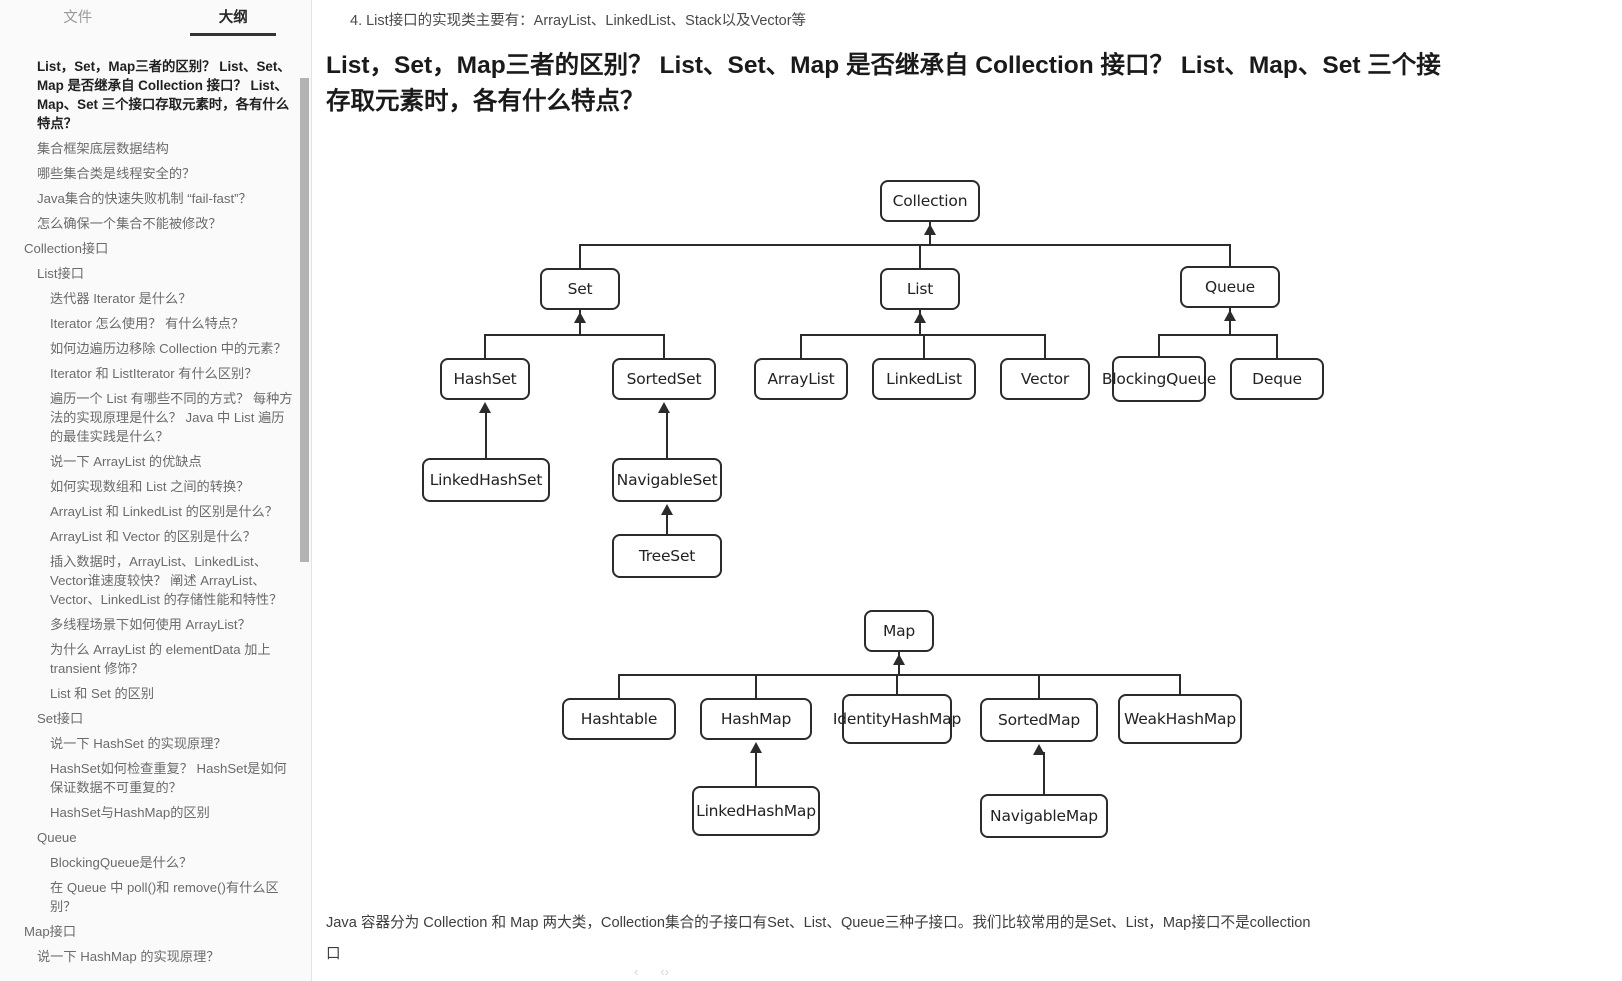 This screenshot has height=981, width=1622. What do you see at coordinates (155, 536) in the screenshot?
I see `outline-item: ArrayList 和 Vector 的区别是什么？` at bounding box center [155, 536].